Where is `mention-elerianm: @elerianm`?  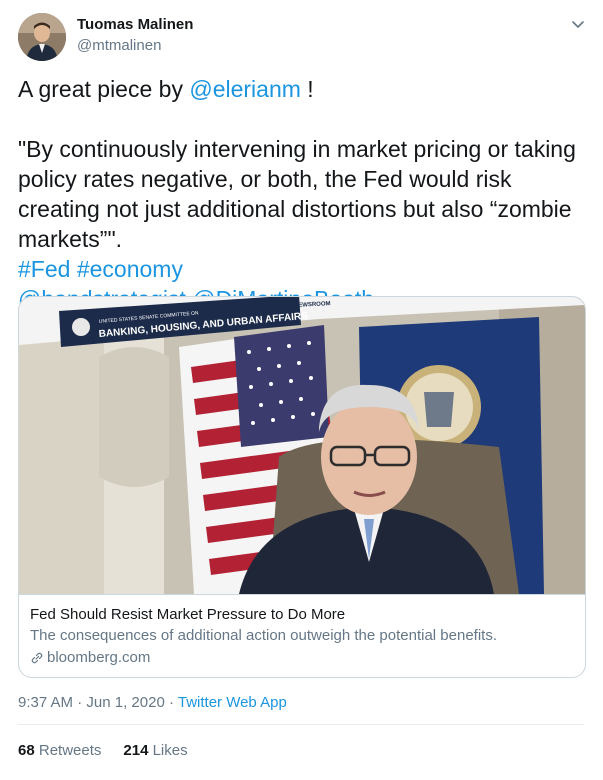
mention-elerianm: @elerianm is located at coordinates (245, 89).